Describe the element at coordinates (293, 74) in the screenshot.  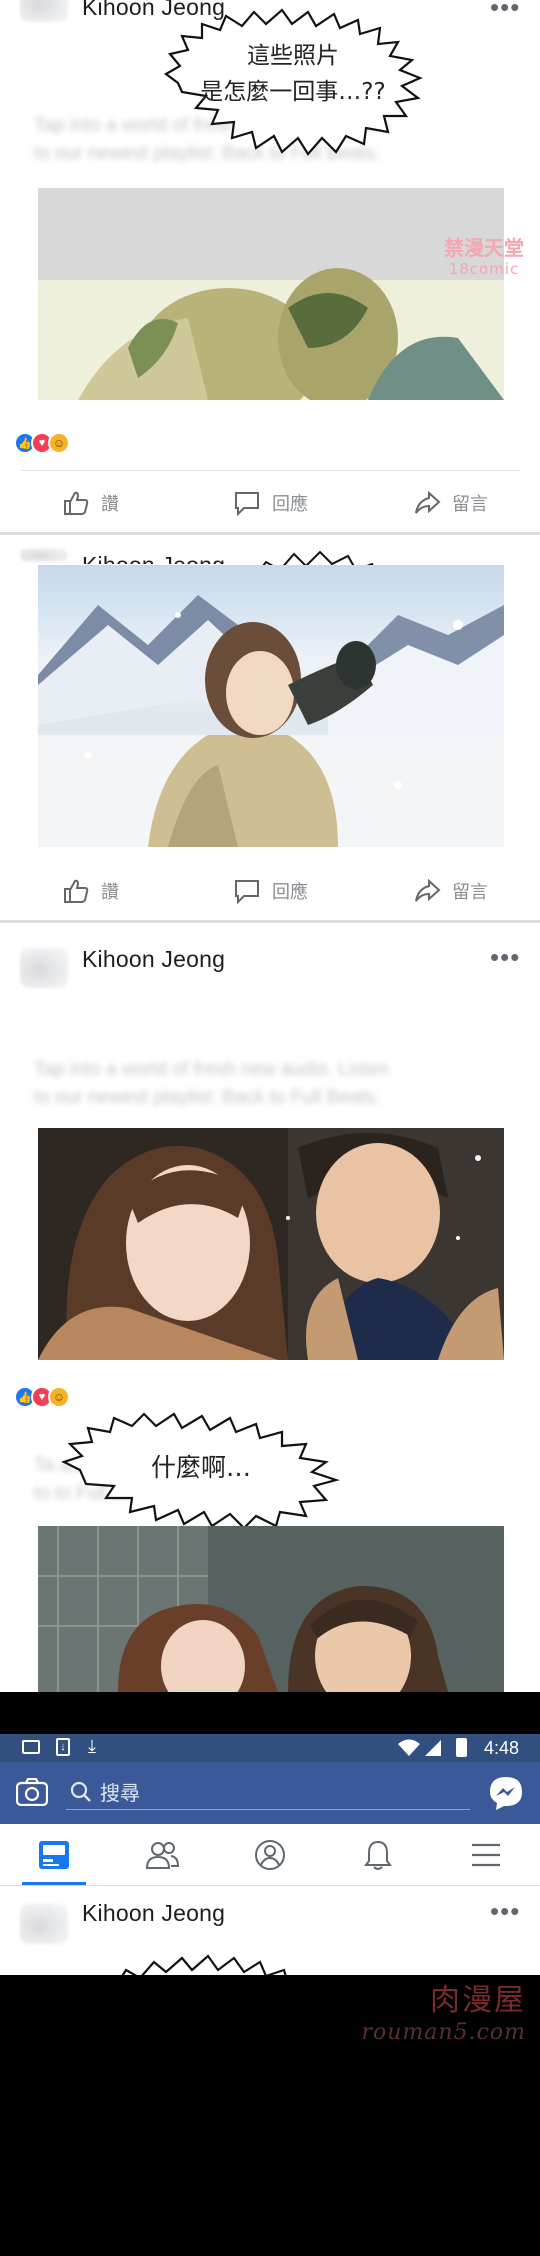
I see `bubble-text: 這些照片 是怎麼一回事…??` at that location.